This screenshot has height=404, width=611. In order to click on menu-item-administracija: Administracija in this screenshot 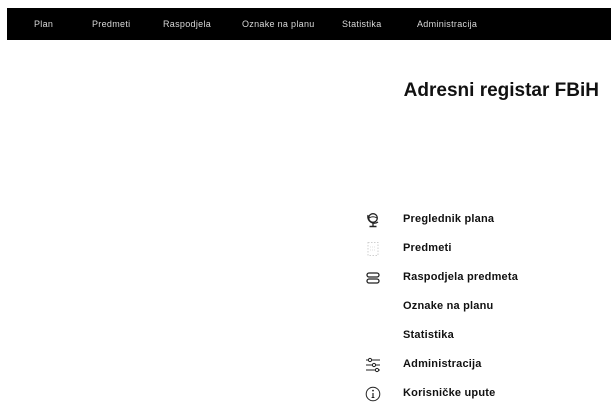, I will do `click(482, 365)`.